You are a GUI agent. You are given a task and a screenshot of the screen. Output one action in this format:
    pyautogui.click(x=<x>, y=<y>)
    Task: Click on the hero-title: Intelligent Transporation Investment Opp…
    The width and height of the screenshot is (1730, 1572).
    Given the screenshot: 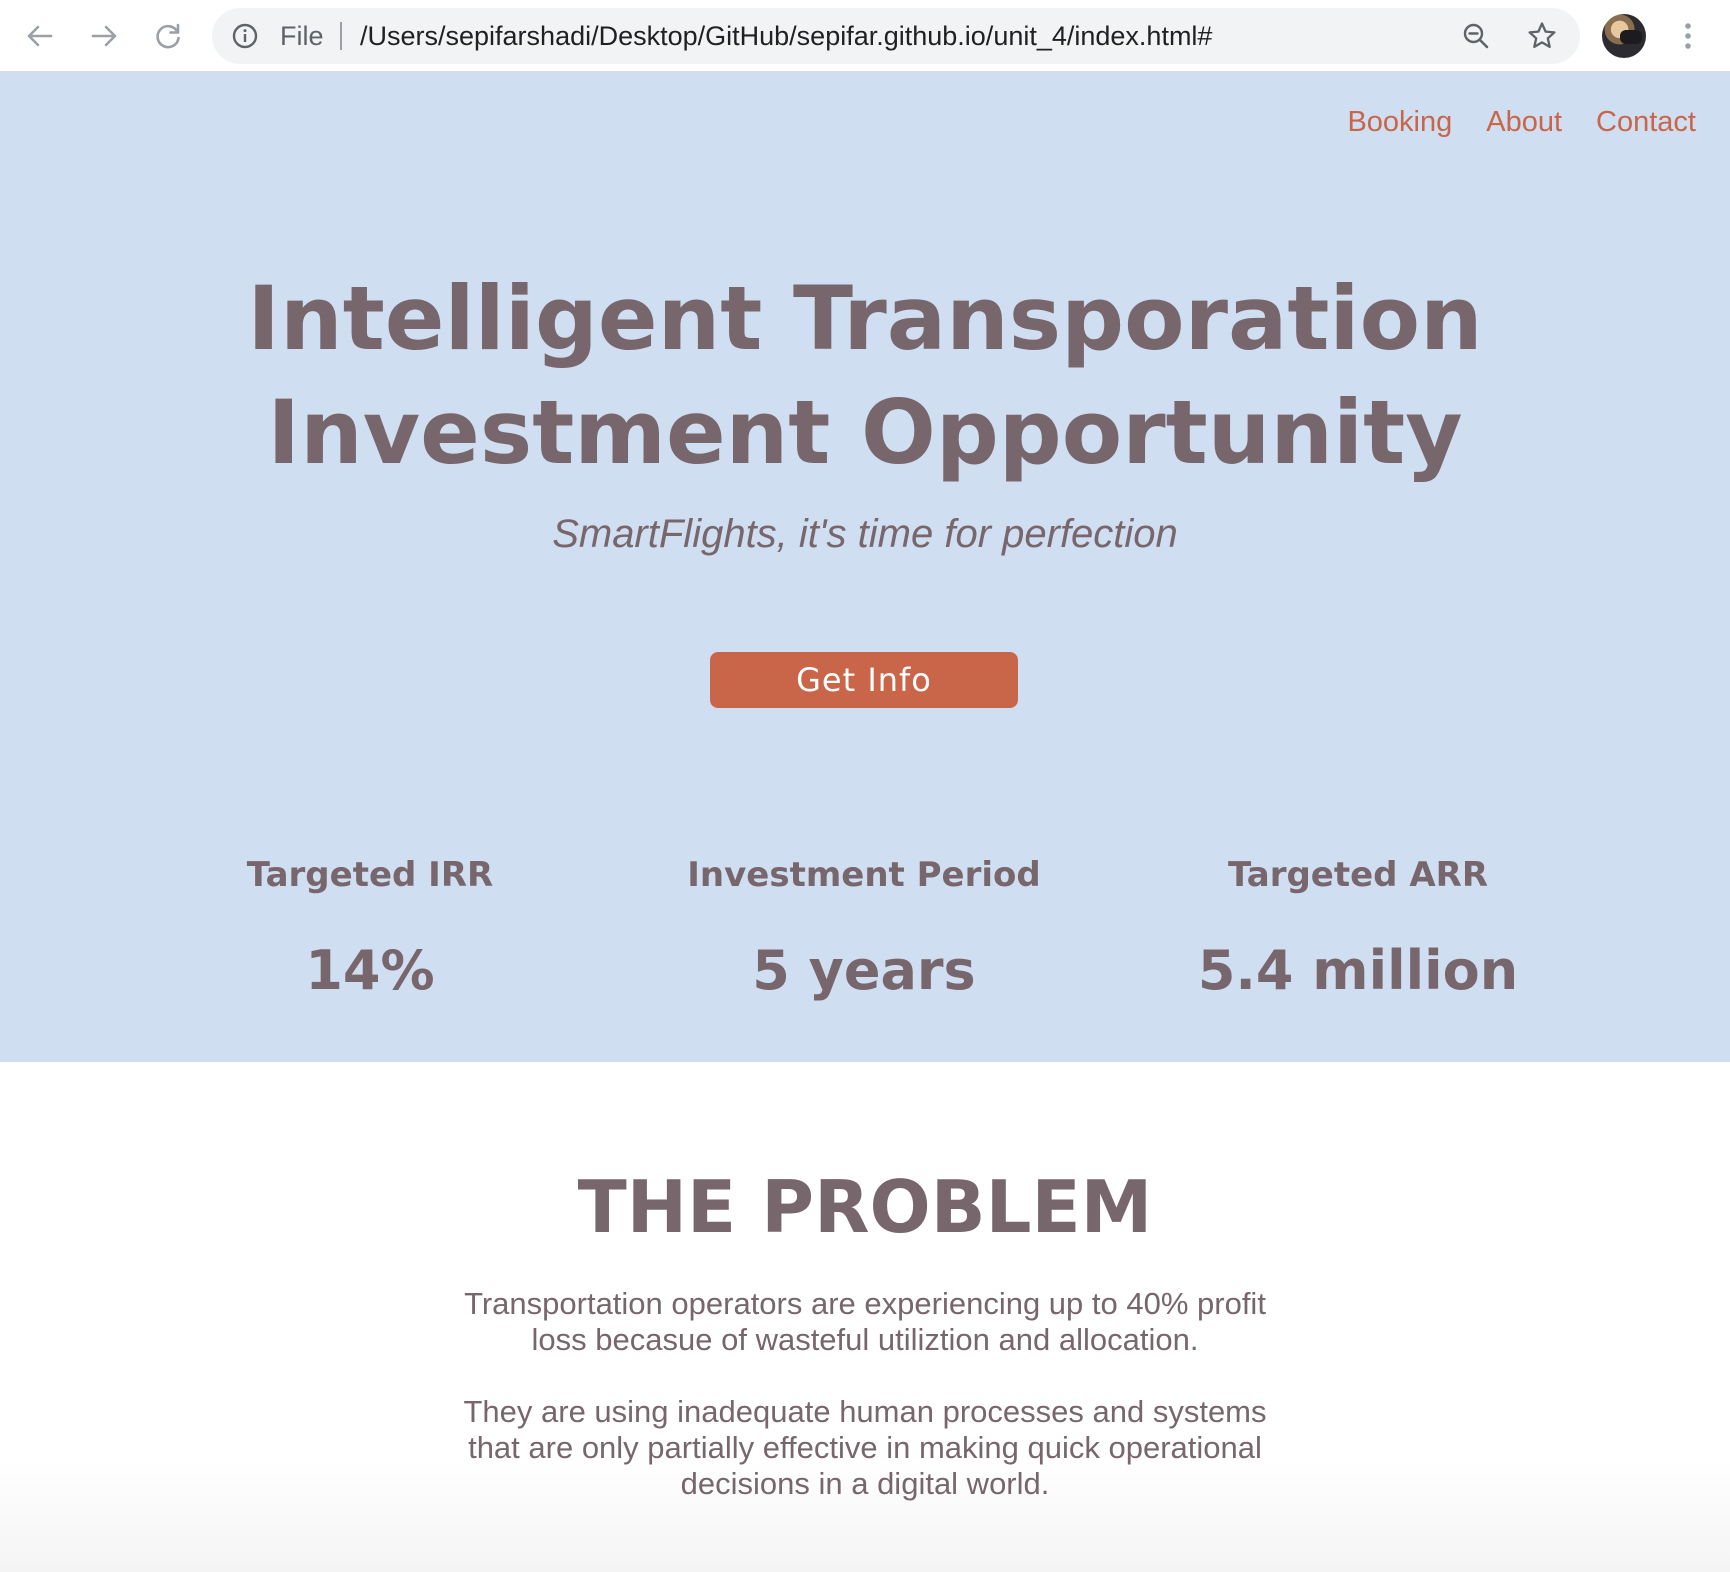 What is the action you would take?
    pyautogui.click(x=865, y=376)
    